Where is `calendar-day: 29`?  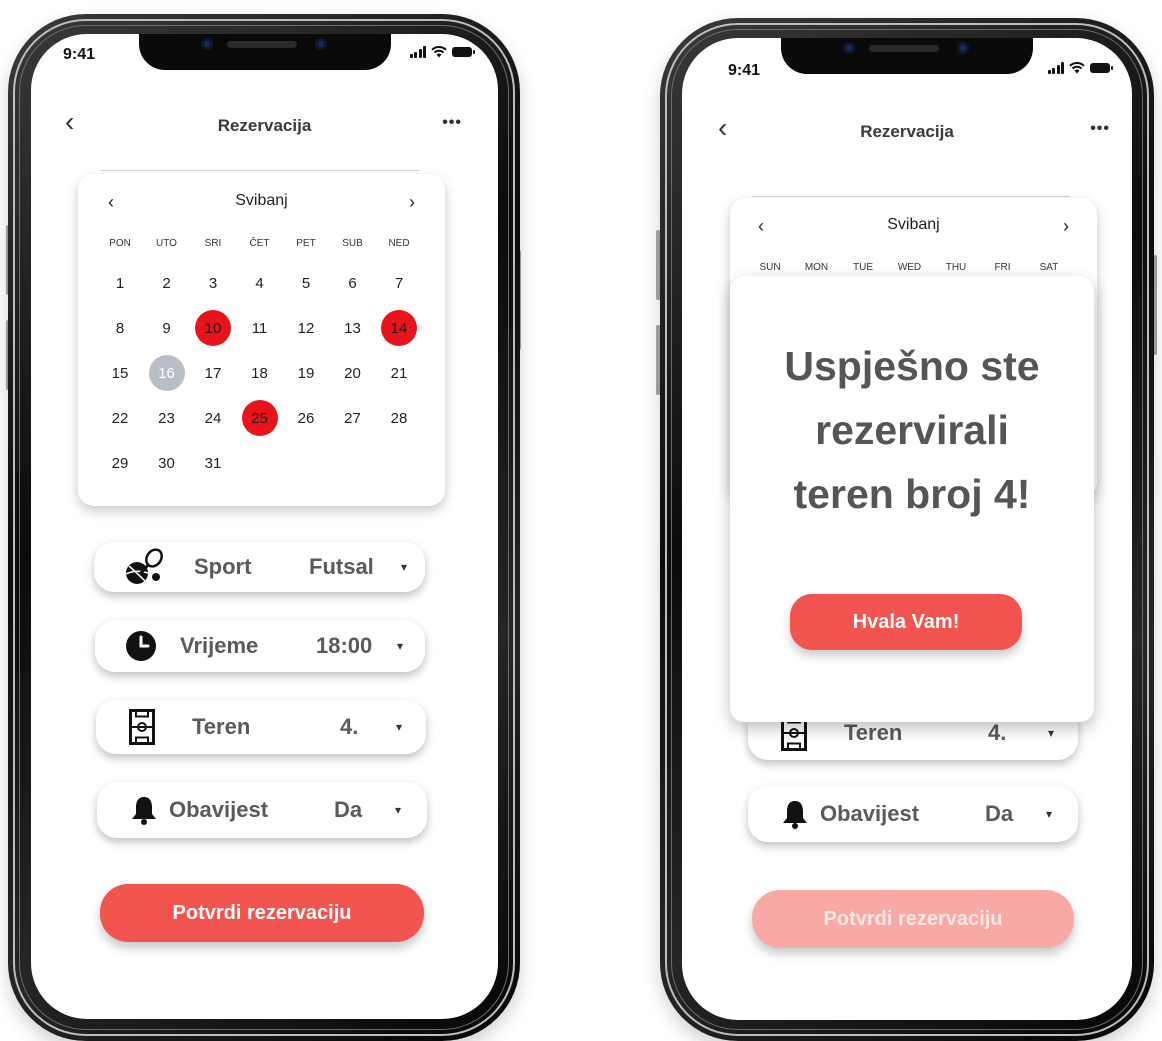
calendar-day: 29 is located at coordinates (120, 463).